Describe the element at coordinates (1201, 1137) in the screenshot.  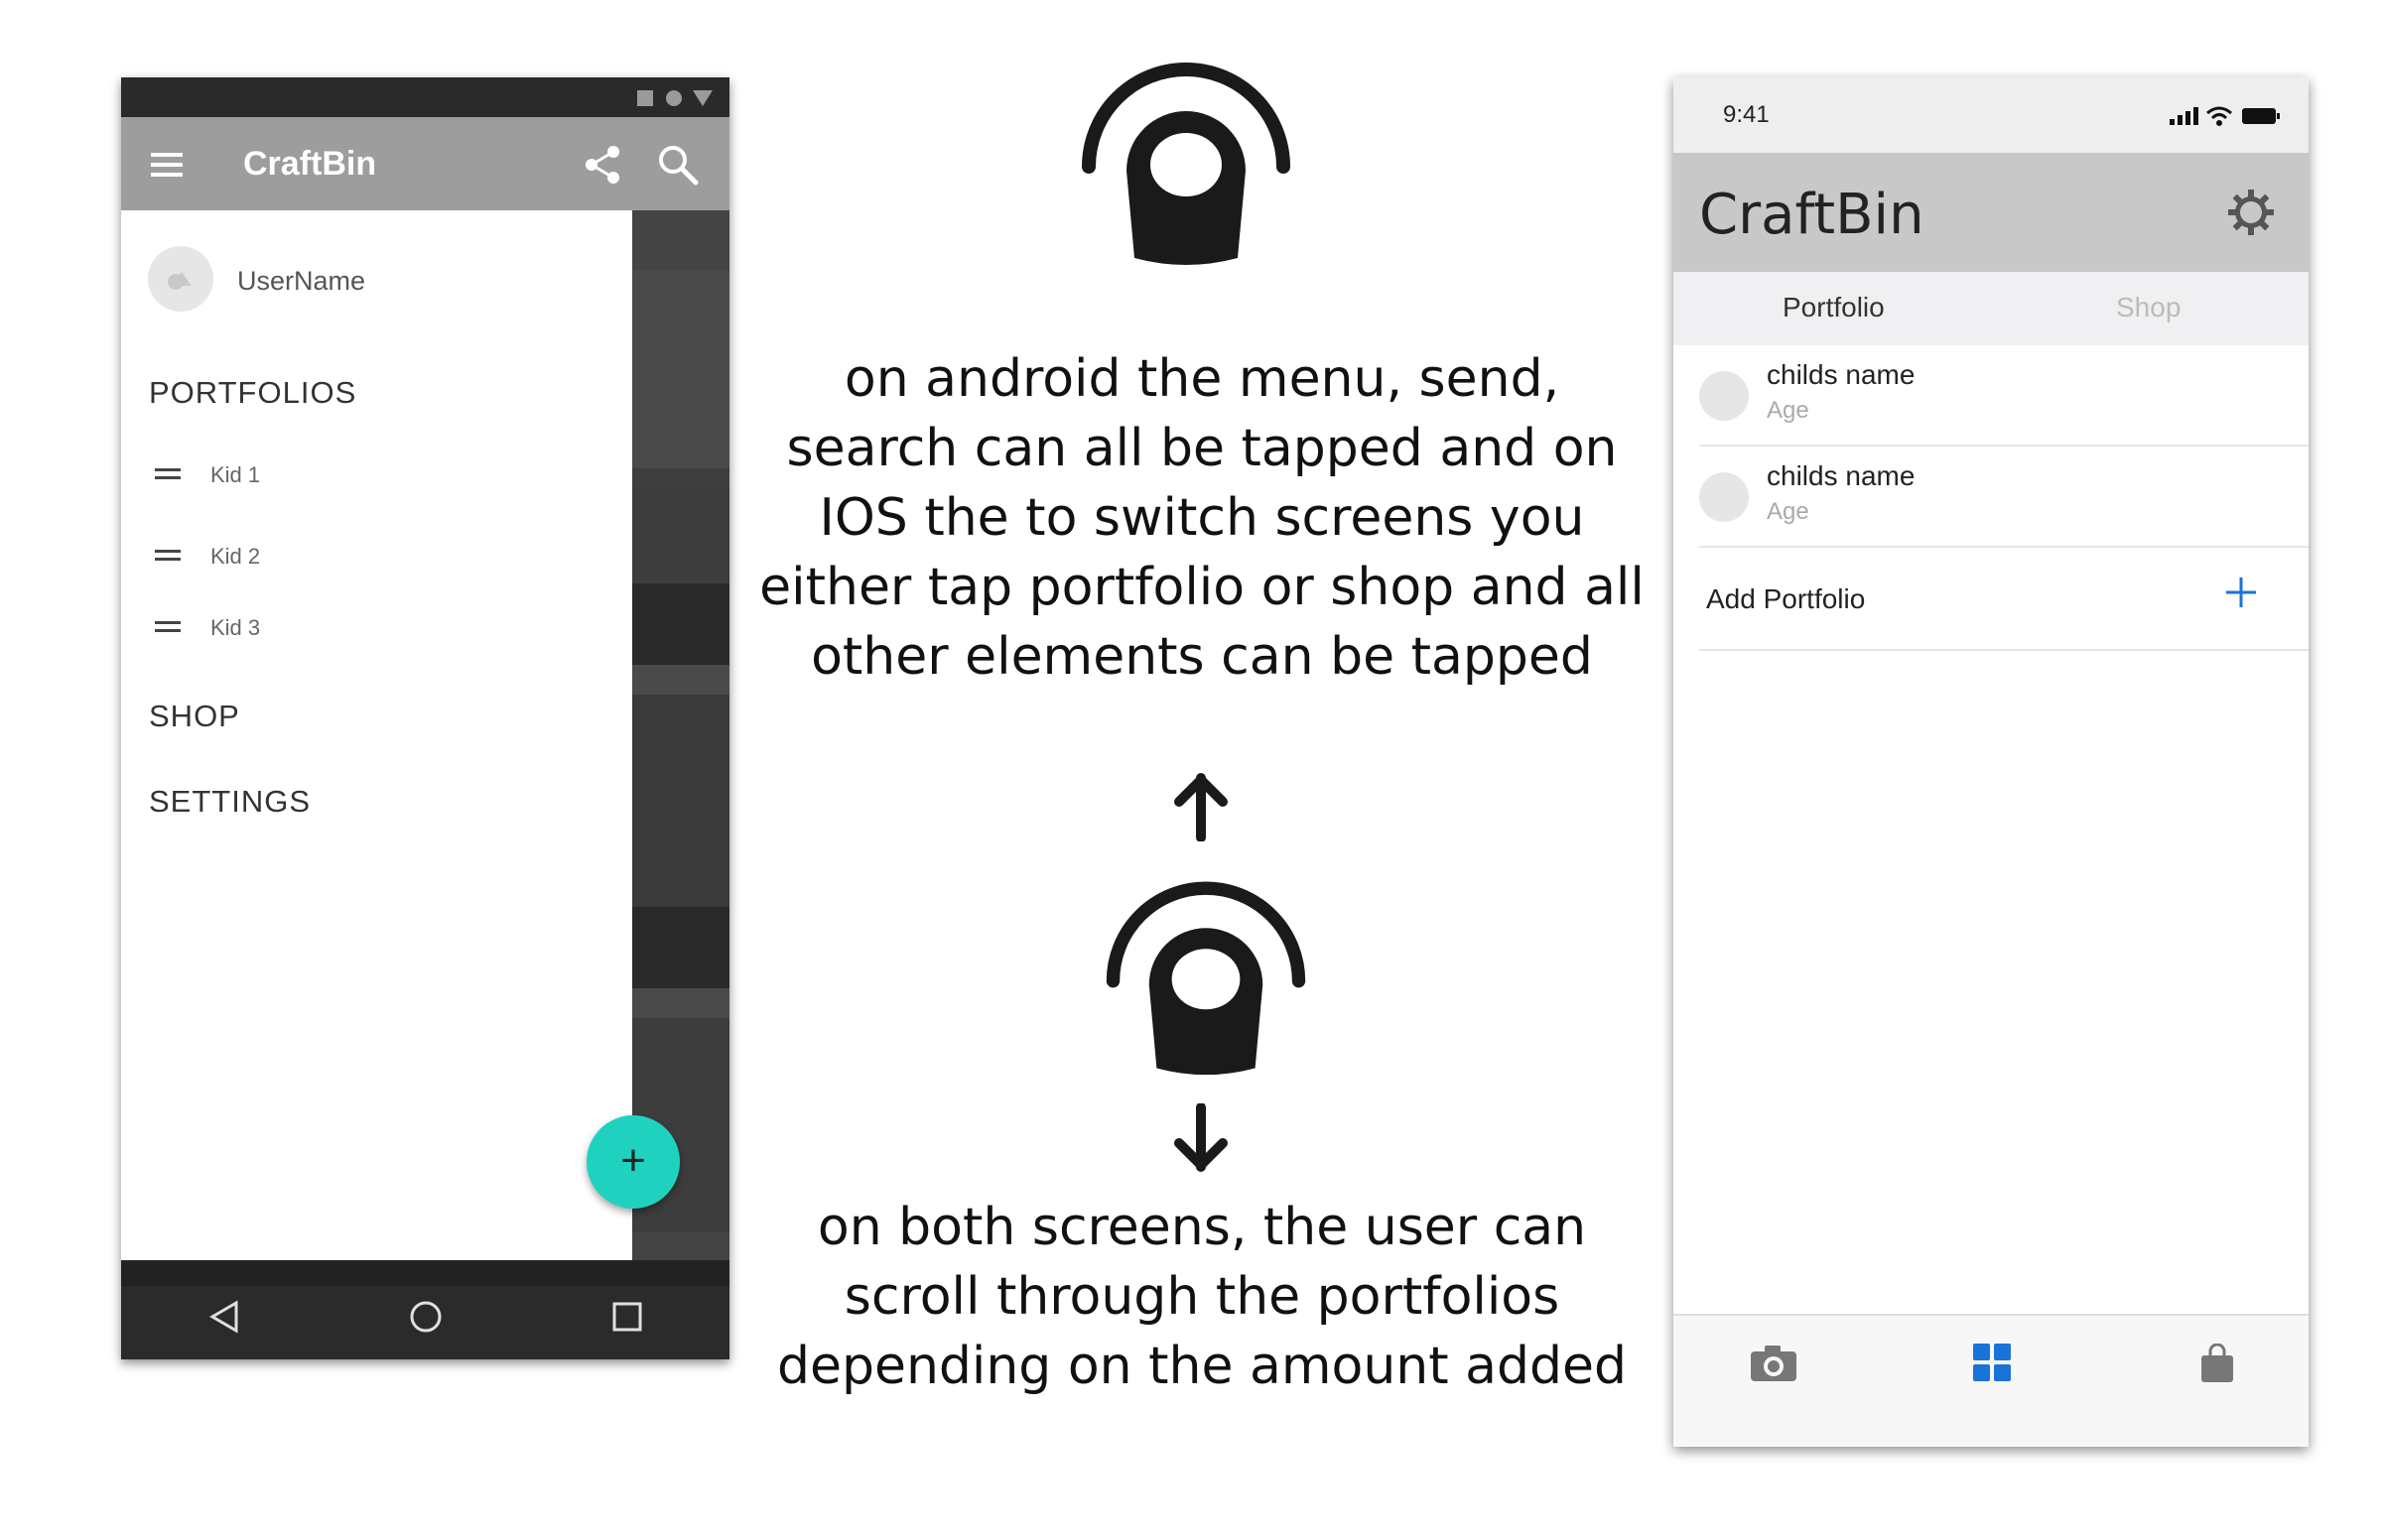
I see `arrow-down-icon` at that location.